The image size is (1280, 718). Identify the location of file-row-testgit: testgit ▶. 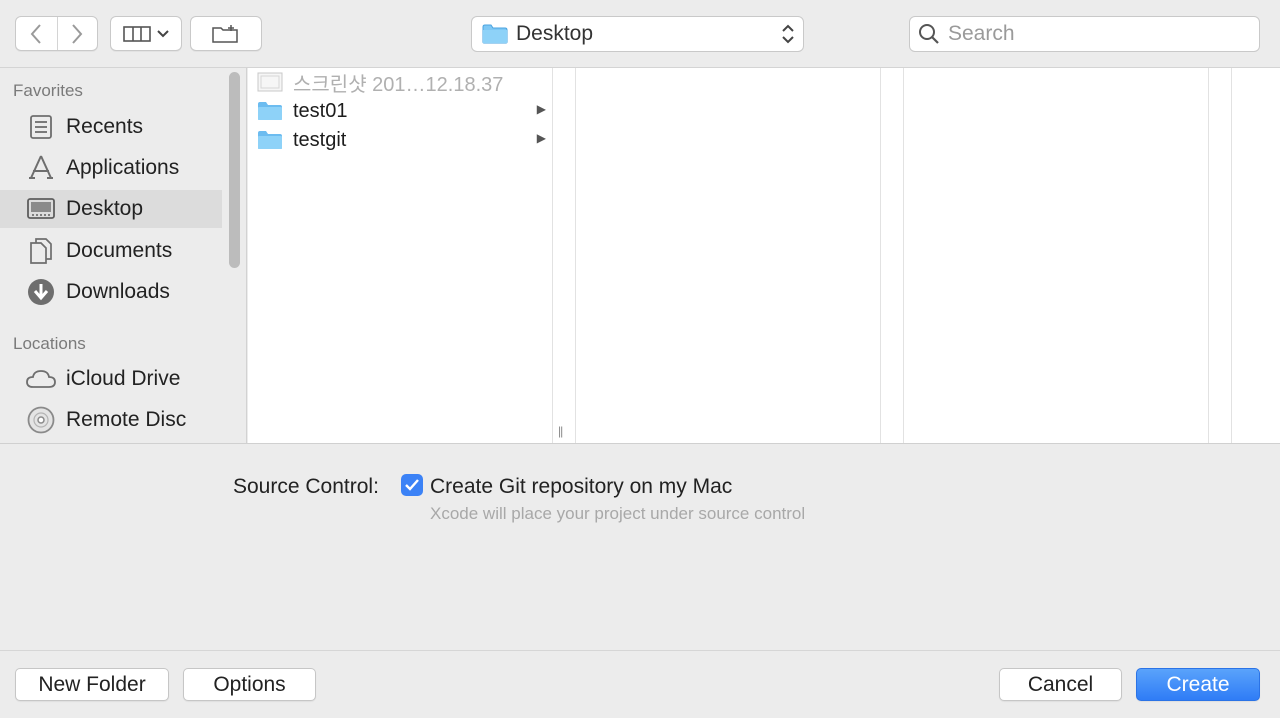
(404, 140).